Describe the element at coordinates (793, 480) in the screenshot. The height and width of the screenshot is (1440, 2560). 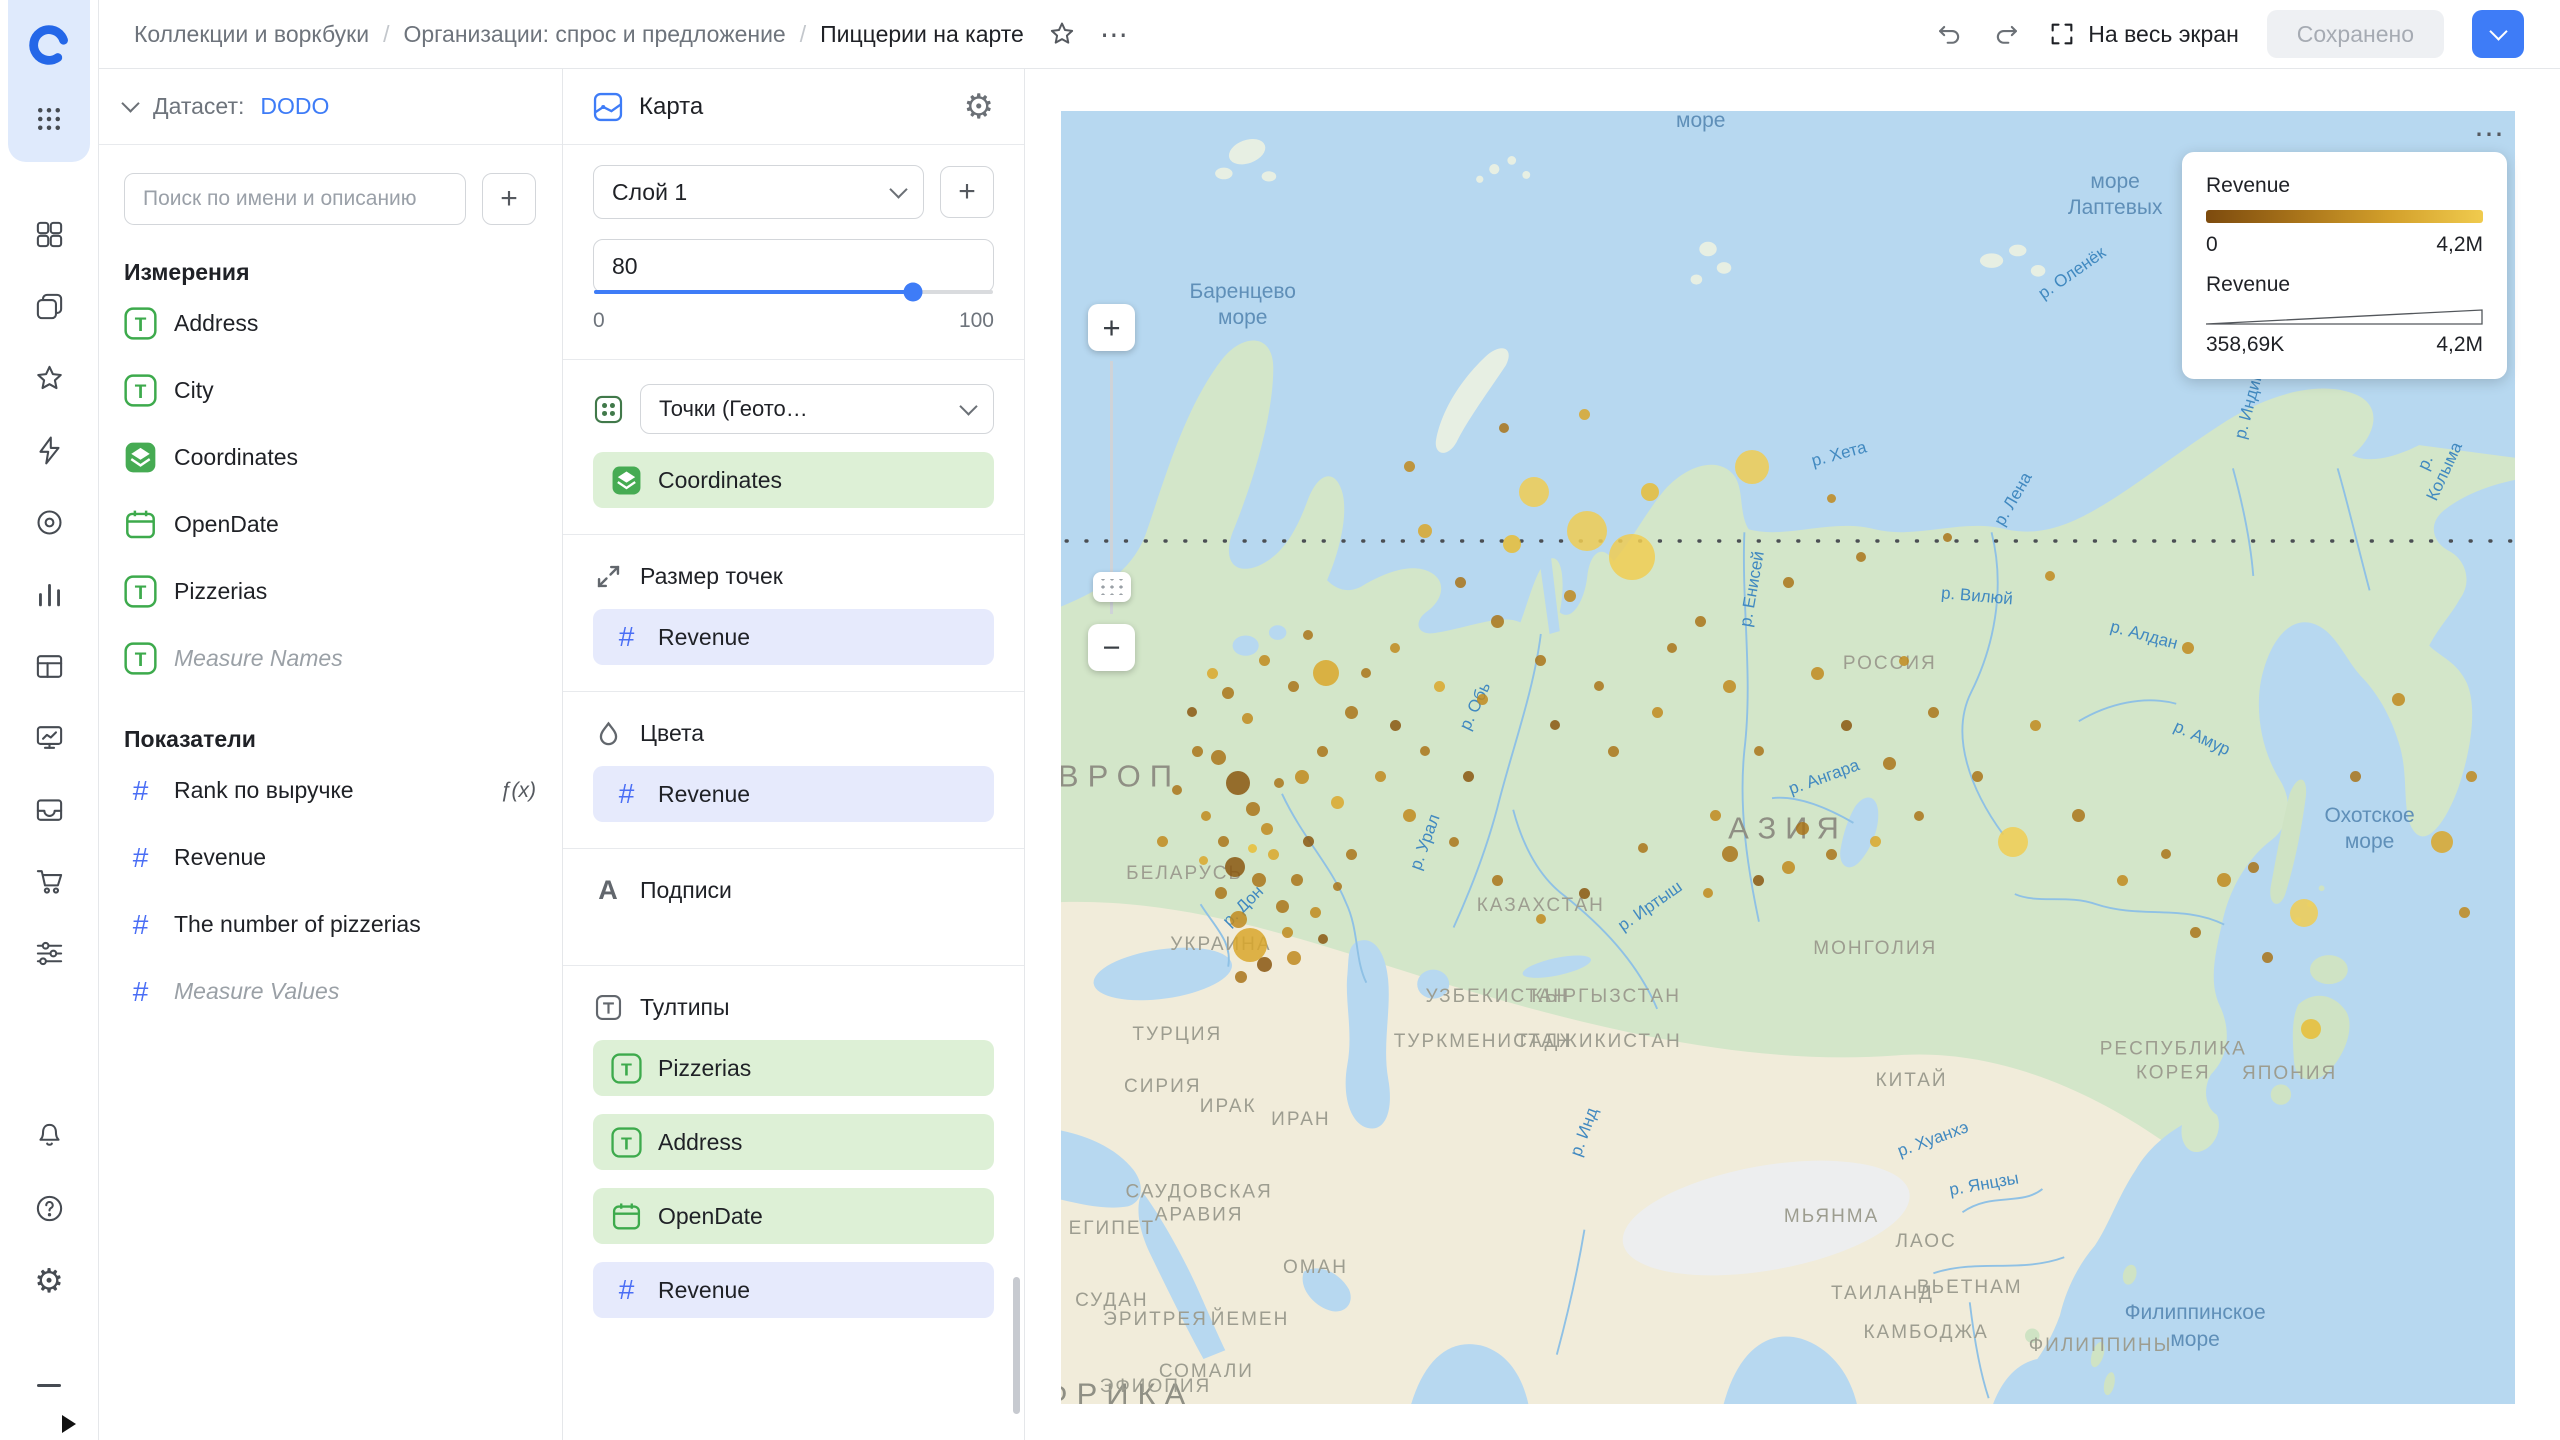
I see `field-chip: Coordinates` at that location.